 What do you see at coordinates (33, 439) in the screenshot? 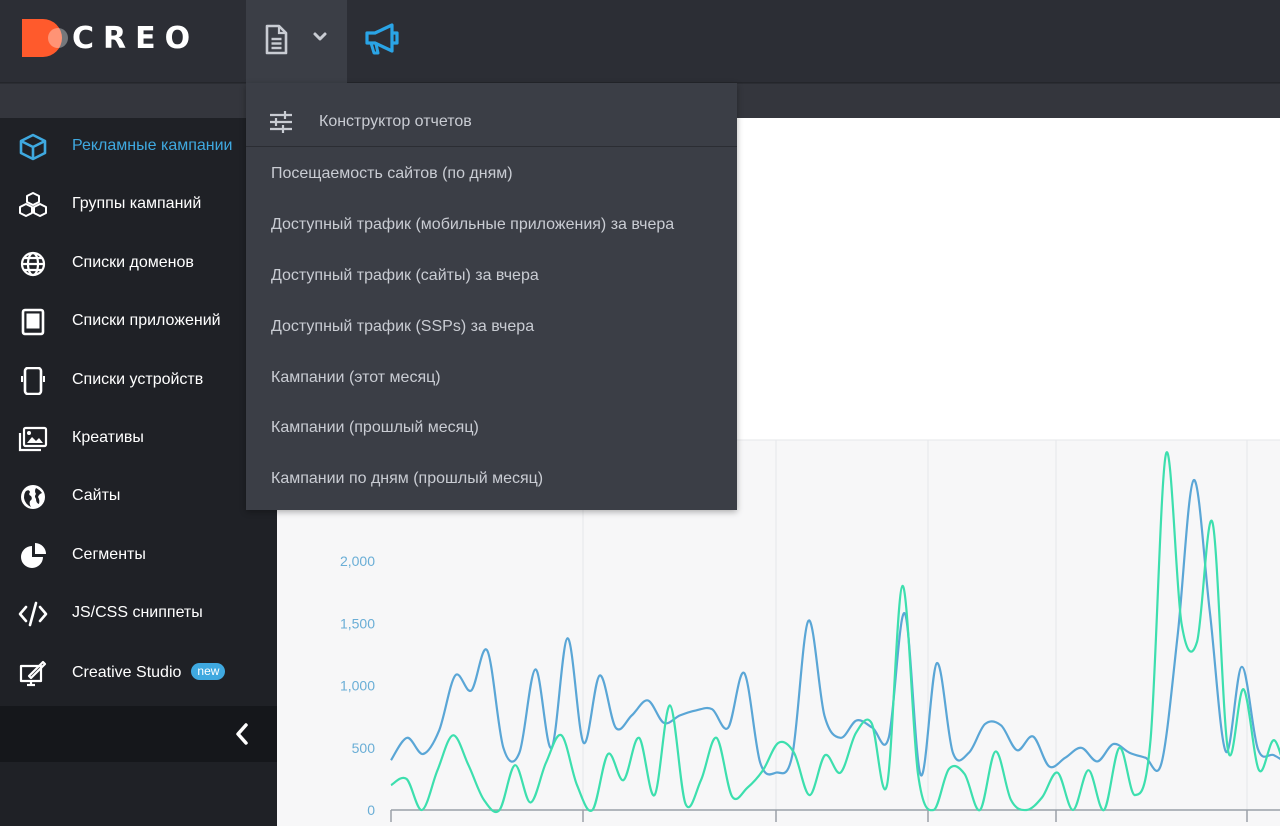
I see `images-icon` at bounding box center [33, 439].